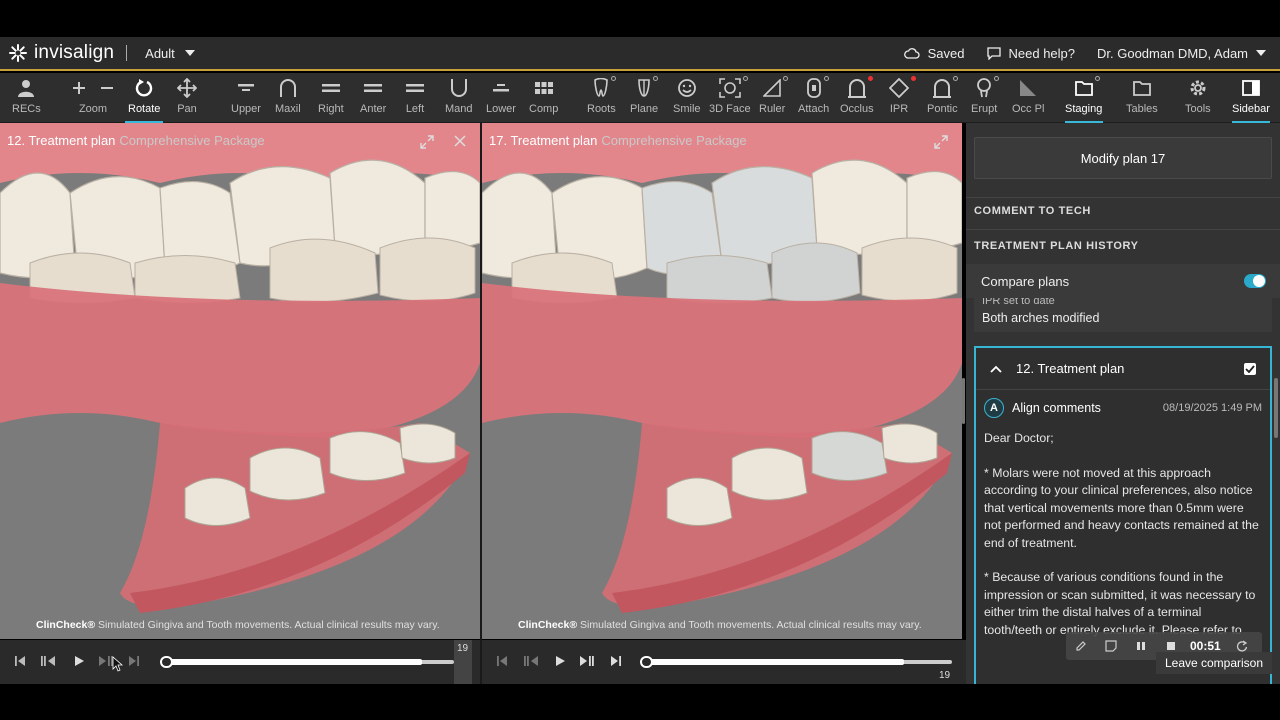 Image resolution: width=1280 pixels, height=720 pixels. What do you see at coordinates (1030, 53) in the screenshot?
I see `help-button: Need help?` at bounding box center [1030, 53].